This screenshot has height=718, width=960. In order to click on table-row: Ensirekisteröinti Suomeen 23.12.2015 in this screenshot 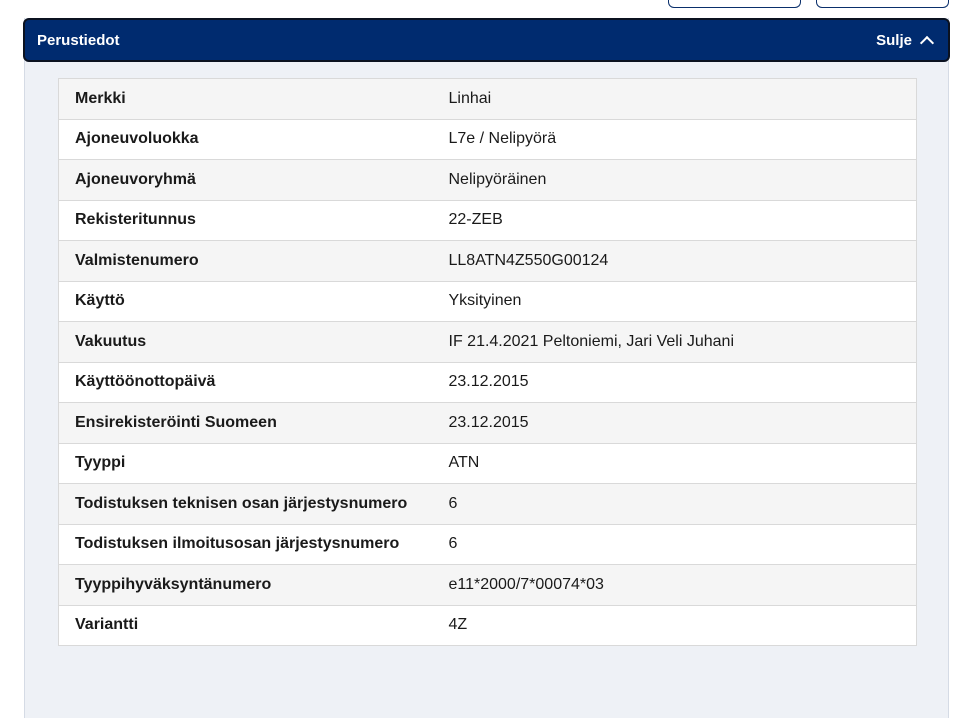, I will do `click(487, 423)`.